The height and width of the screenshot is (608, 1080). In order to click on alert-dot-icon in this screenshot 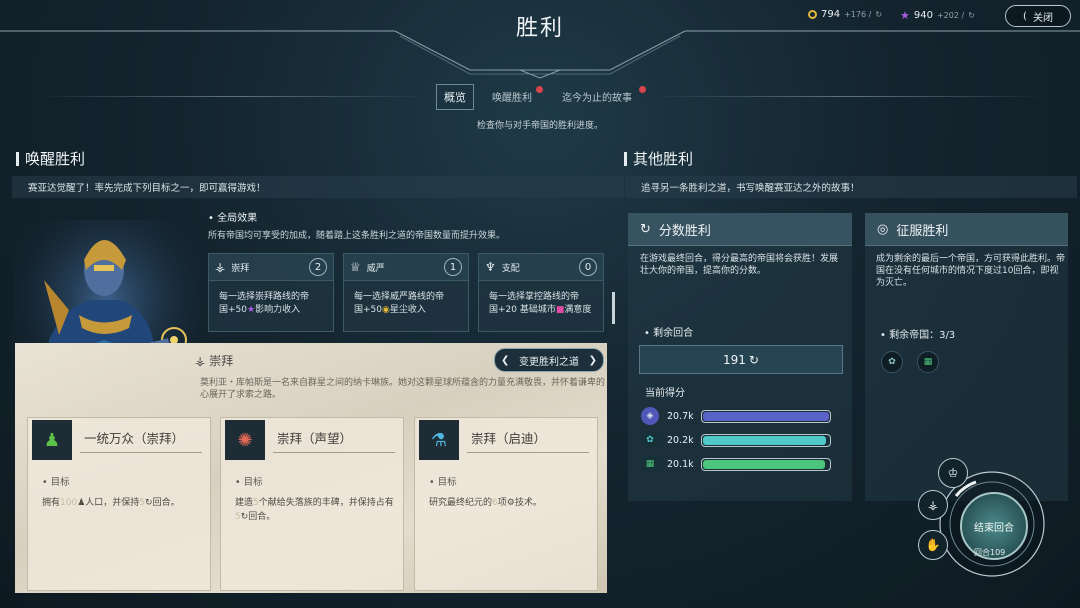, I will do `click(539, 89)`.